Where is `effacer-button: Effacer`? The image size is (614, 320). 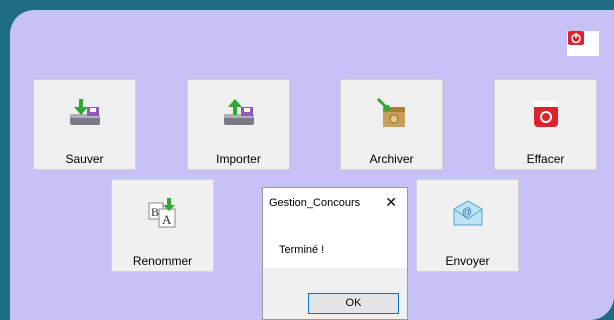
effacer-button: Effacer is located at coordinates (545, 124).